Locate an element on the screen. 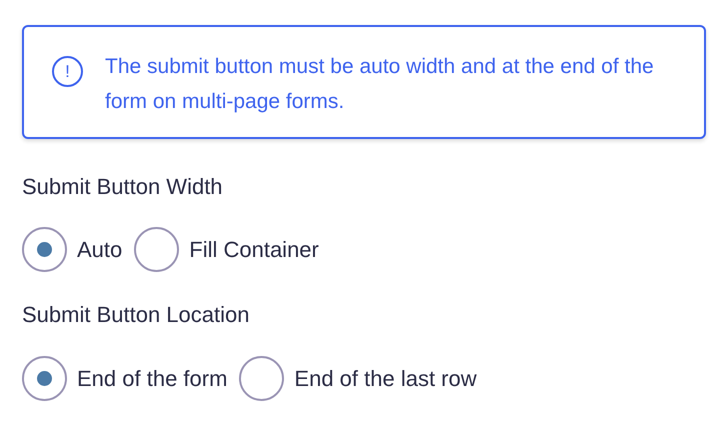  radio-label: Auto is located at coordinates (99, 249).